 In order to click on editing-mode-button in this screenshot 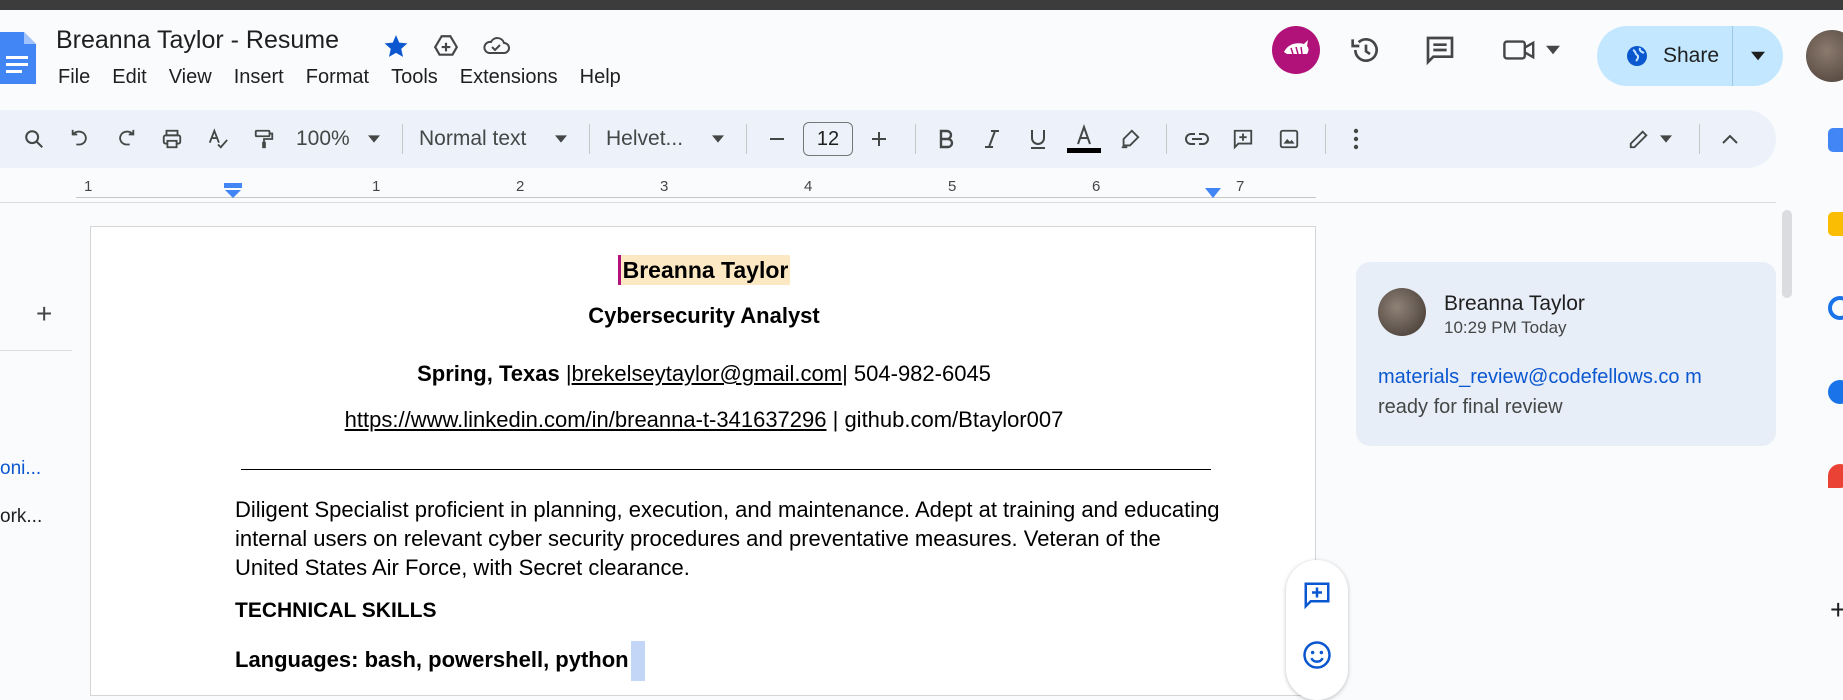, I will do `click(1650, 139)`.